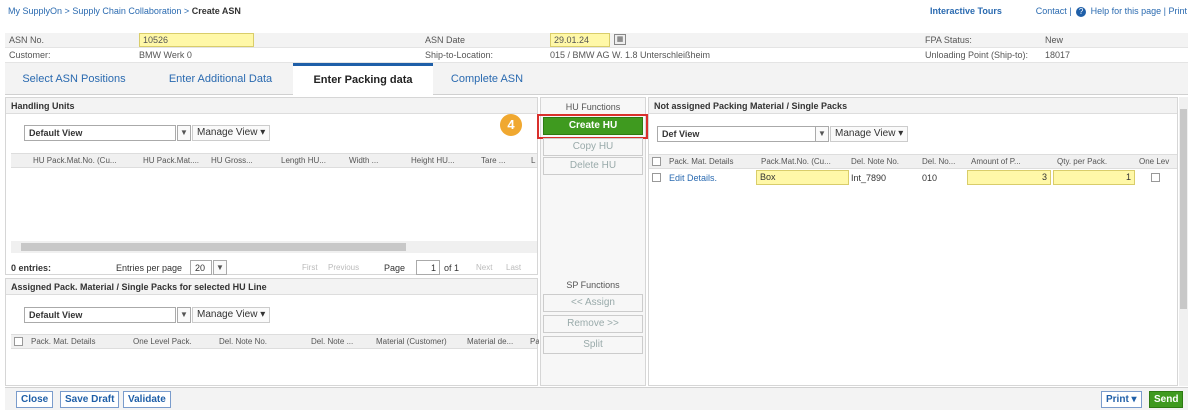  Describe the element at coordinates (1175, 11) in the screenshot. I see `print-link: | Print` at that location.